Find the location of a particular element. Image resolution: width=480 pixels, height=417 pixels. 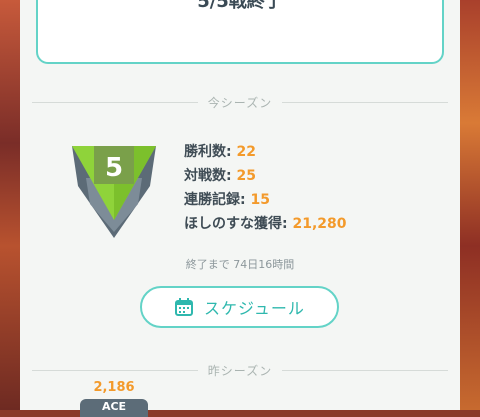

previous-season-heading: 昨シーズン is located at coordinates (240, 370).